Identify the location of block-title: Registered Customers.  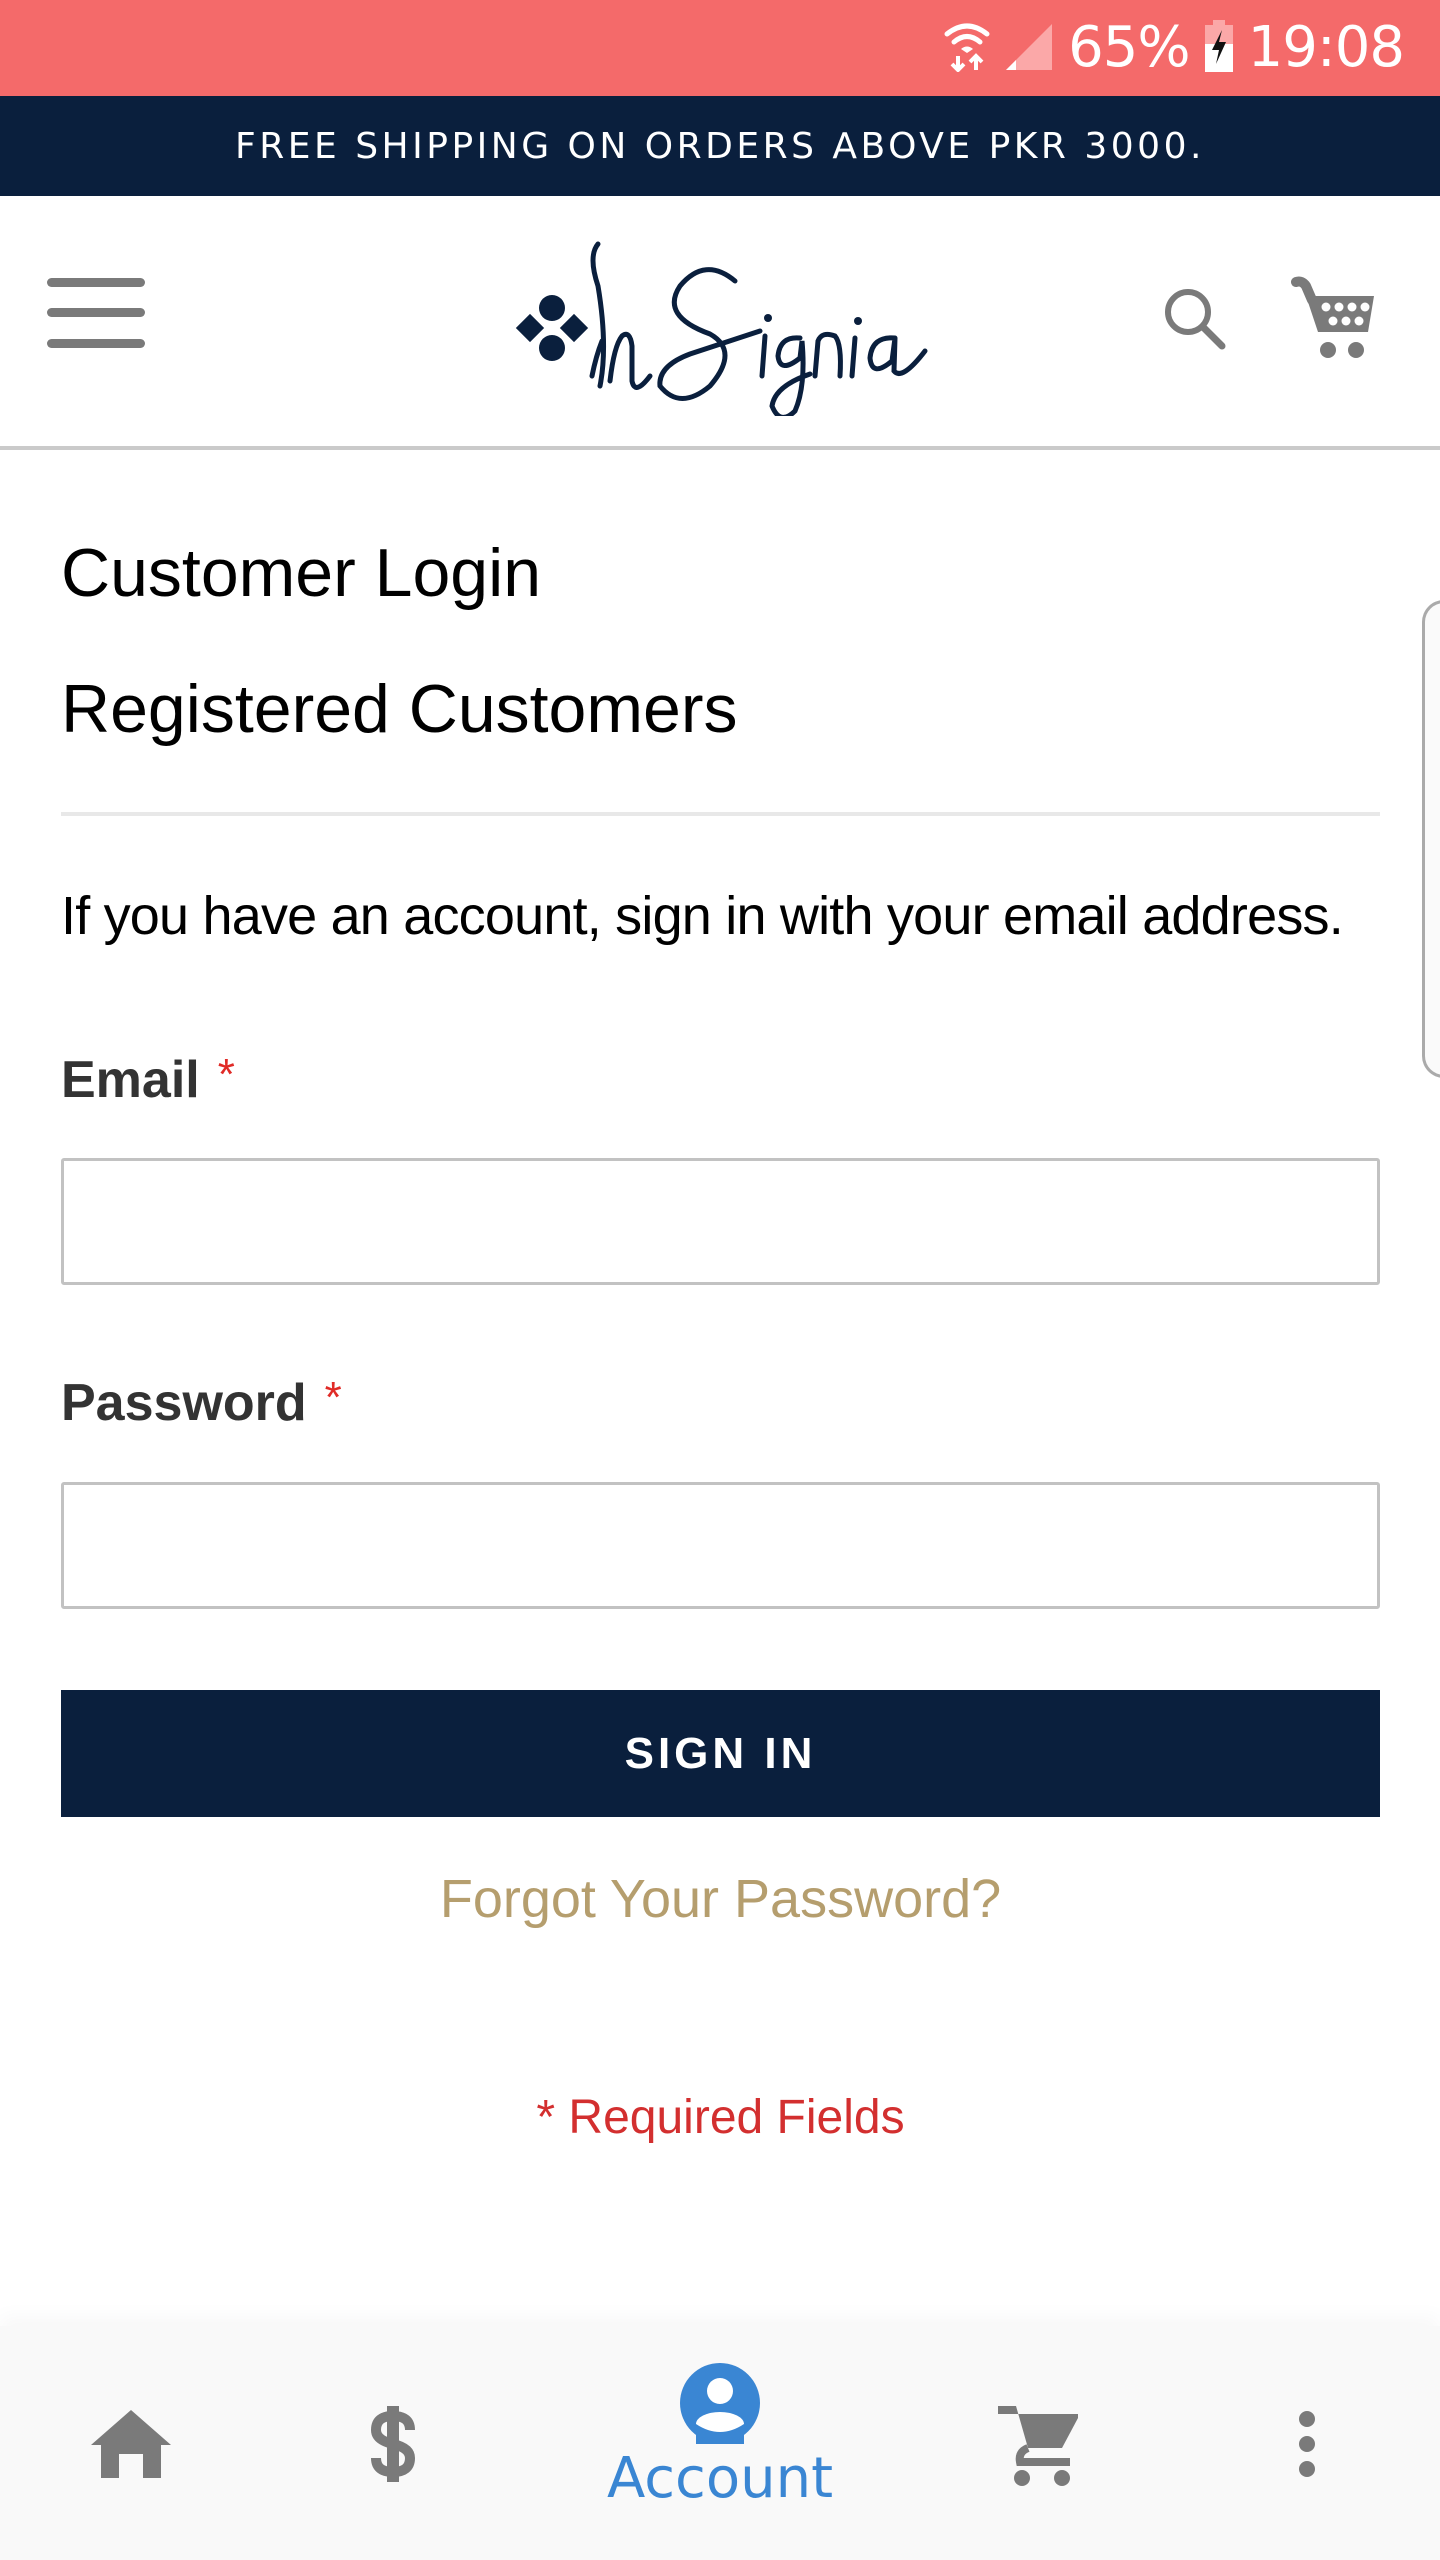
(399, 709).